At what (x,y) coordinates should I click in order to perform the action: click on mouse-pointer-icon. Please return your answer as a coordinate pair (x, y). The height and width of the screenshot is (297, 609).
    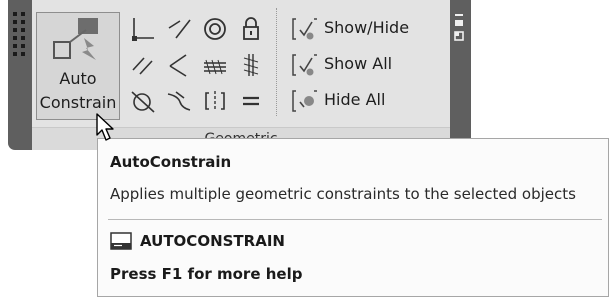
    Looking at the image, I should click on (105, 127).